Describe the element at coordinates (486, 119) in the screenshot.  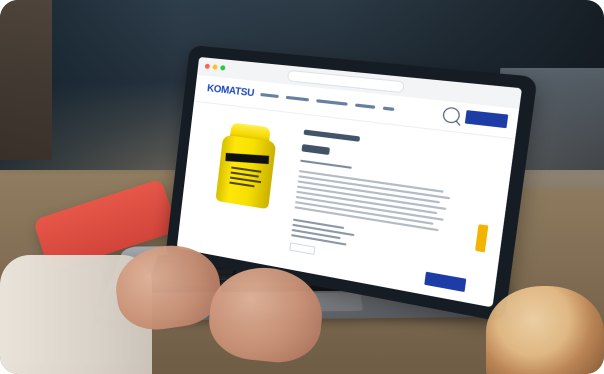
I see `cart-button` at that location.